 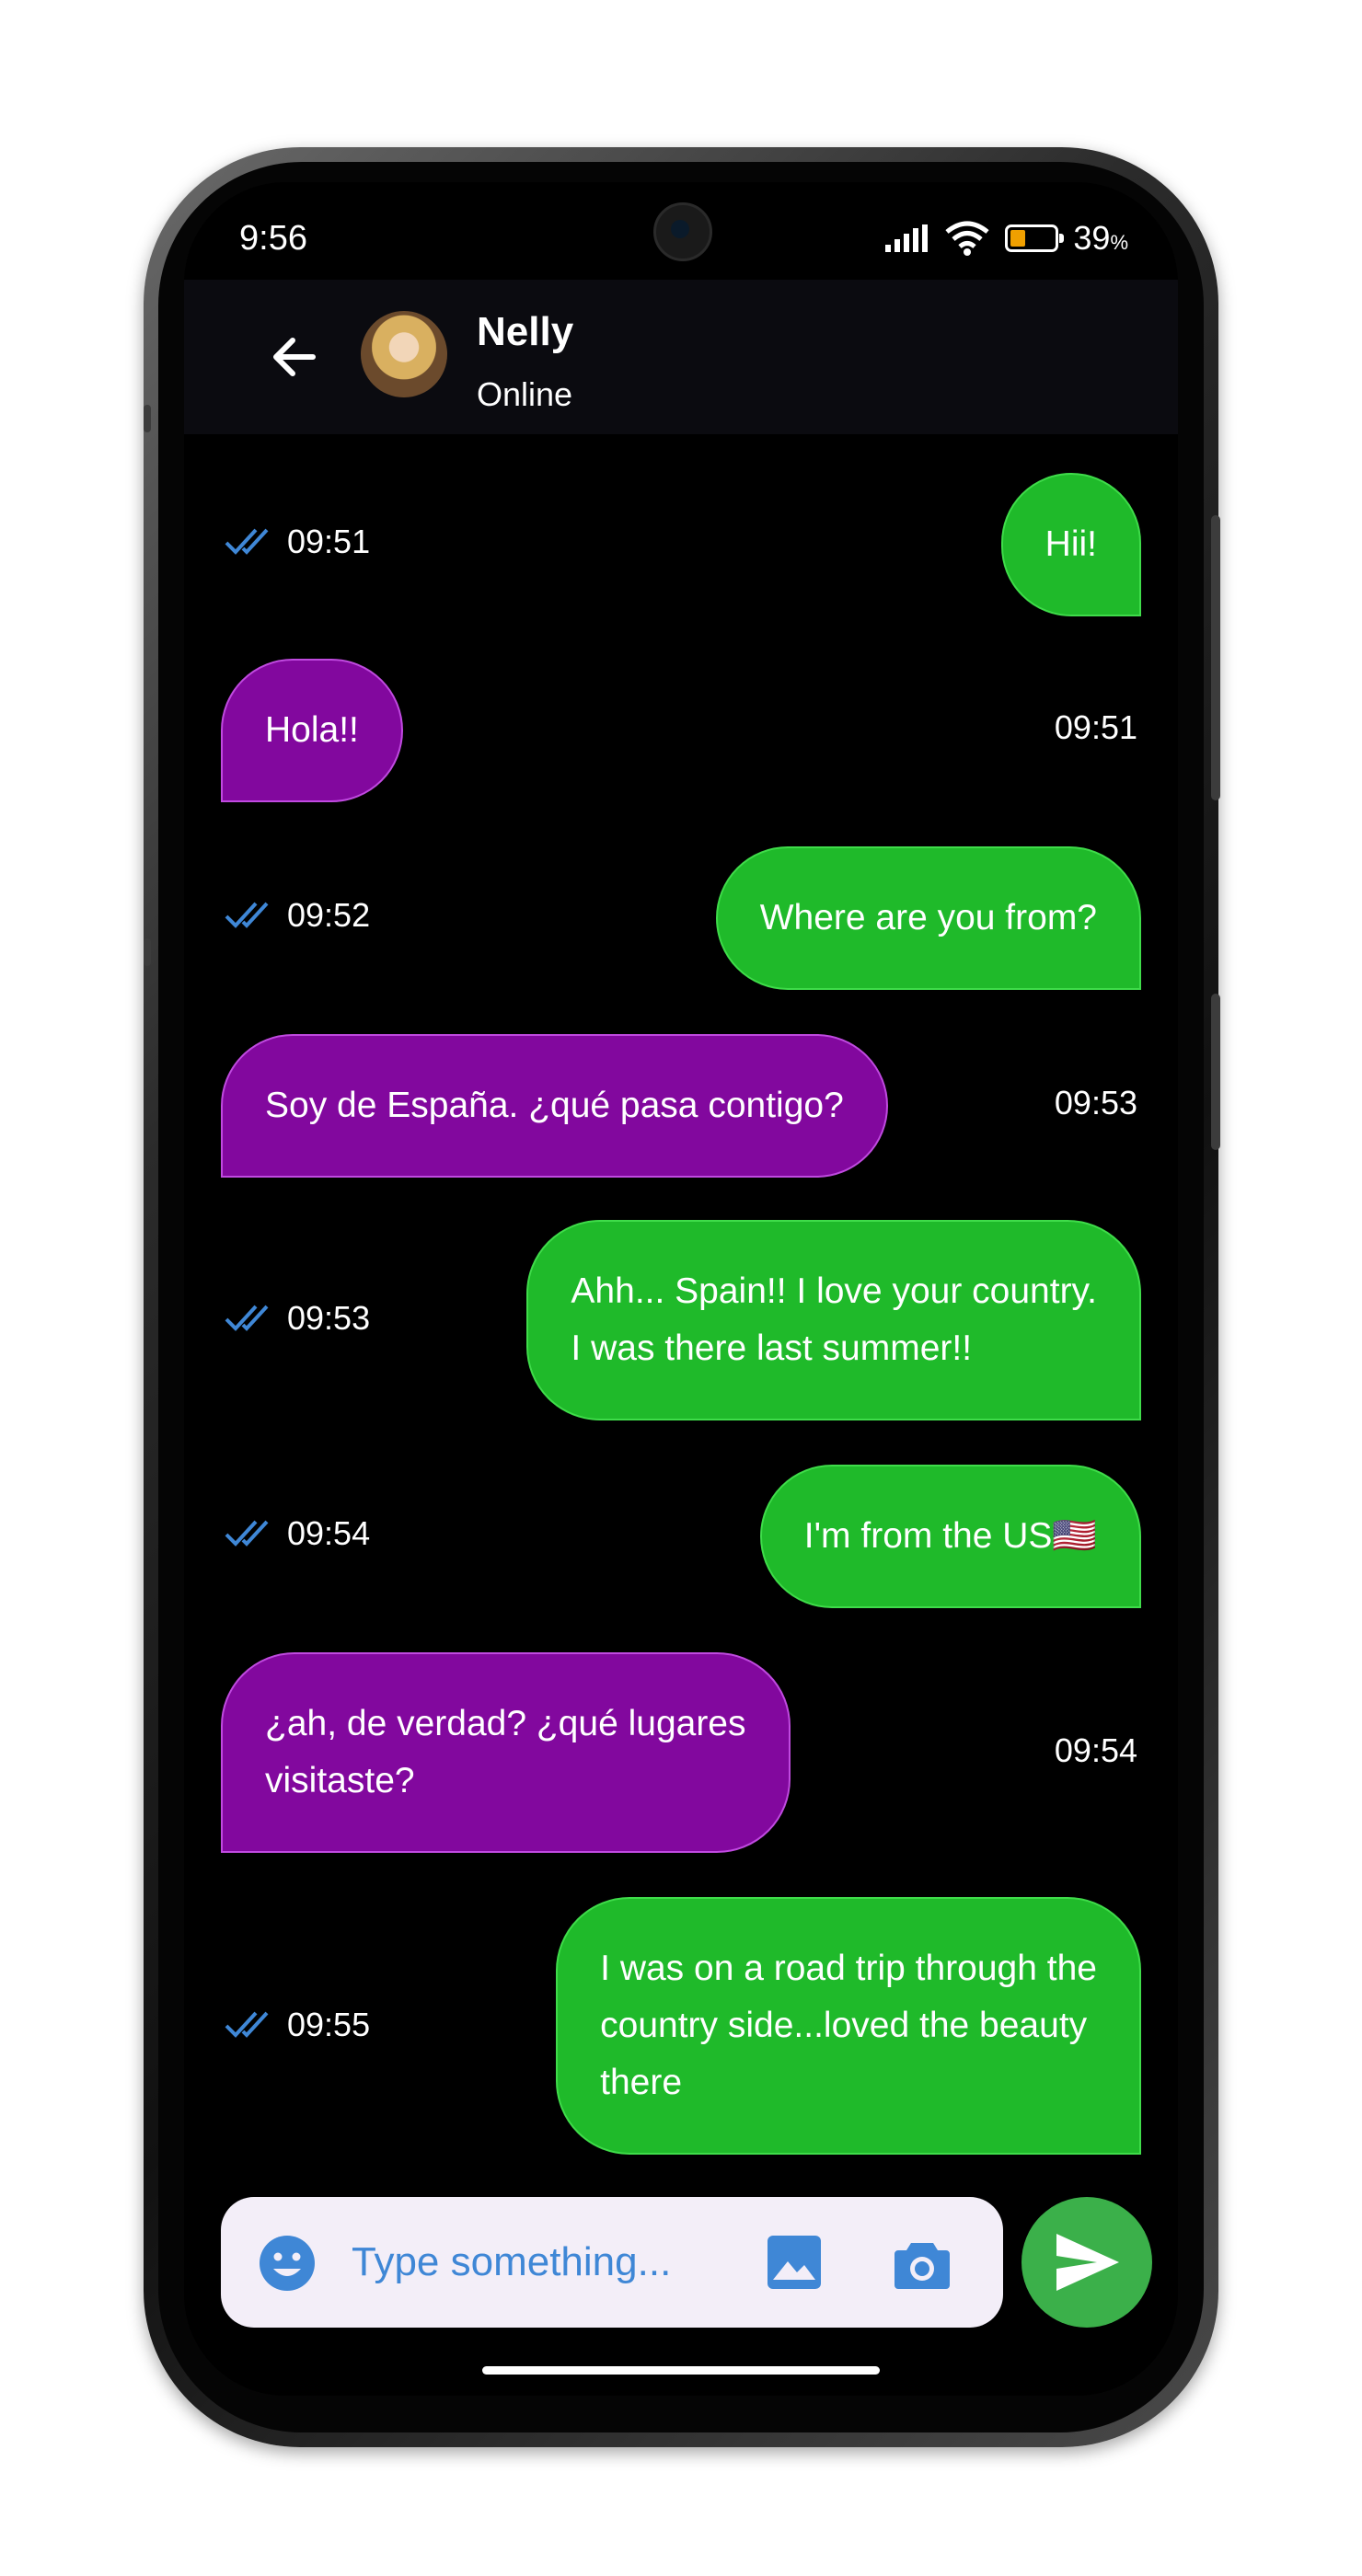 I want to click on avatar, so click(x=404, y=354).